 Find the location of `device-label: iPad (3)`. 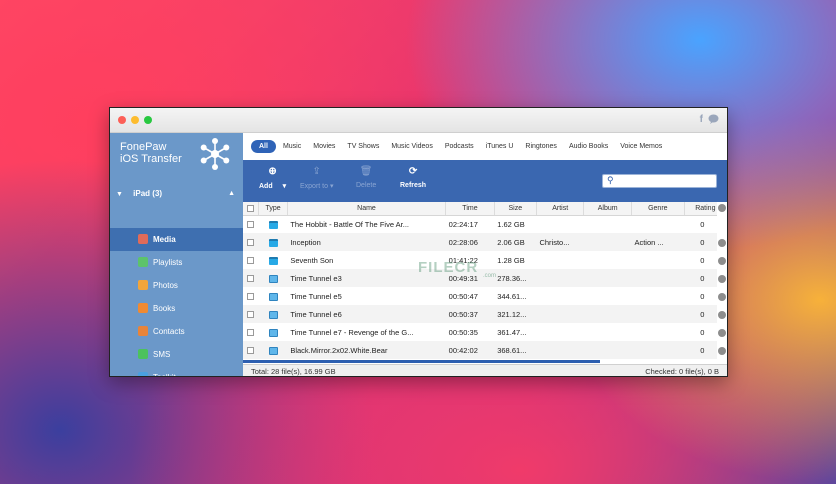

device-label: iPad (3) is located at coordinates (148, 193).